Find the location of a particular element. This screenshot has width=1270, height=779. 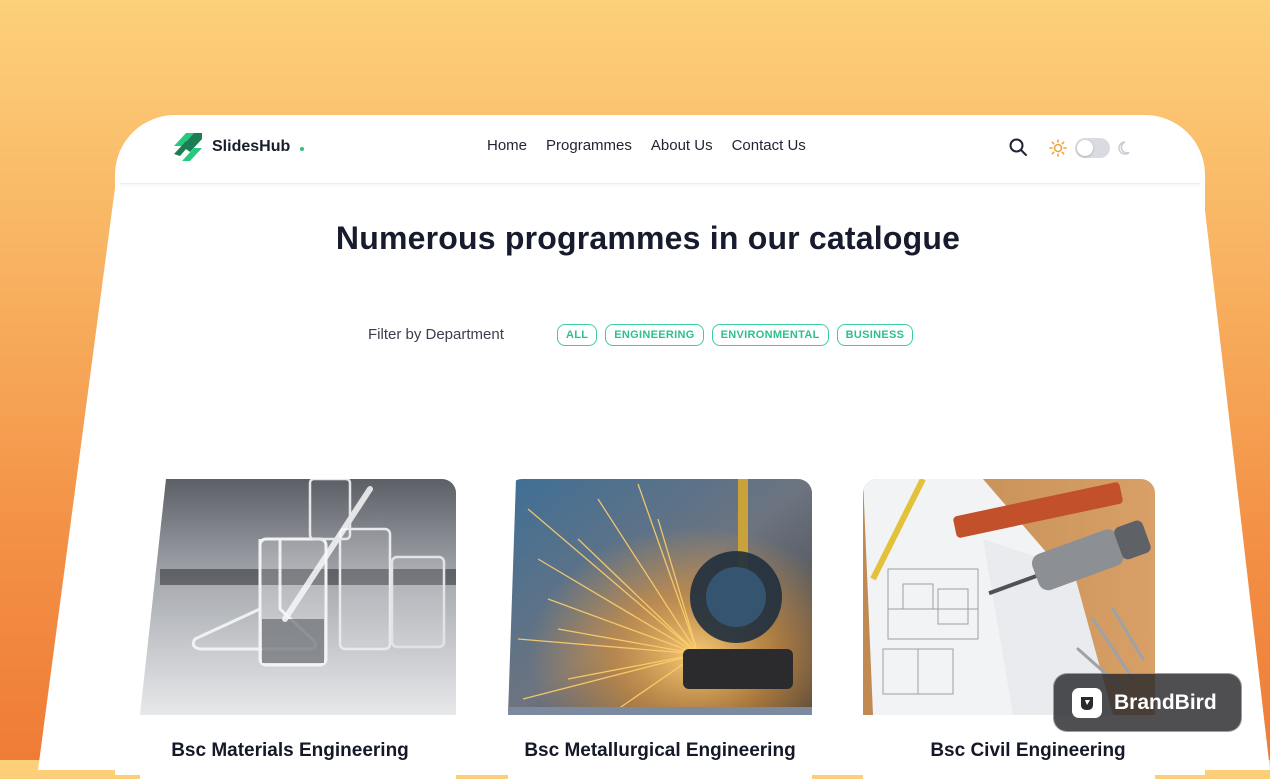

theme-toggle-knob is located at coordinates (1085, 148).